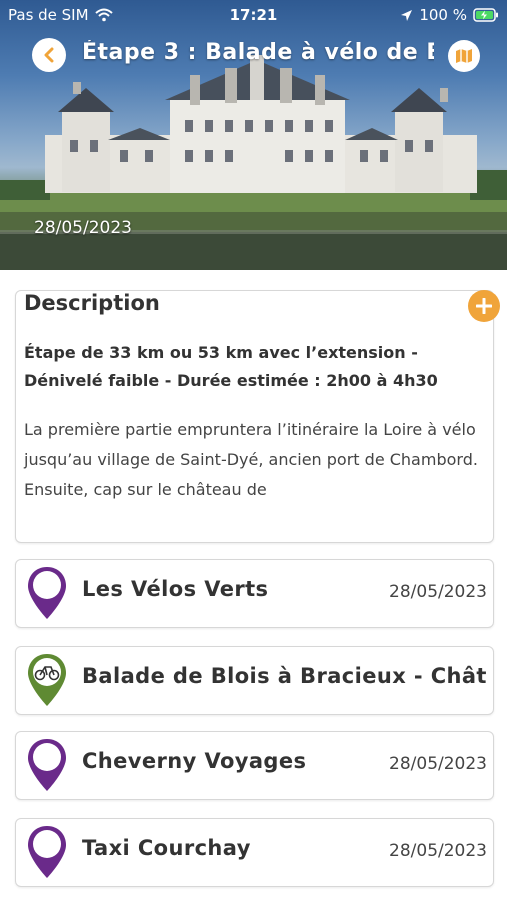 Image resolution: width=507 pixels, height=900 pixels. Describe the element at coordinates (92, 303) in the screenshot. I see `description-heading: Description` at that location.